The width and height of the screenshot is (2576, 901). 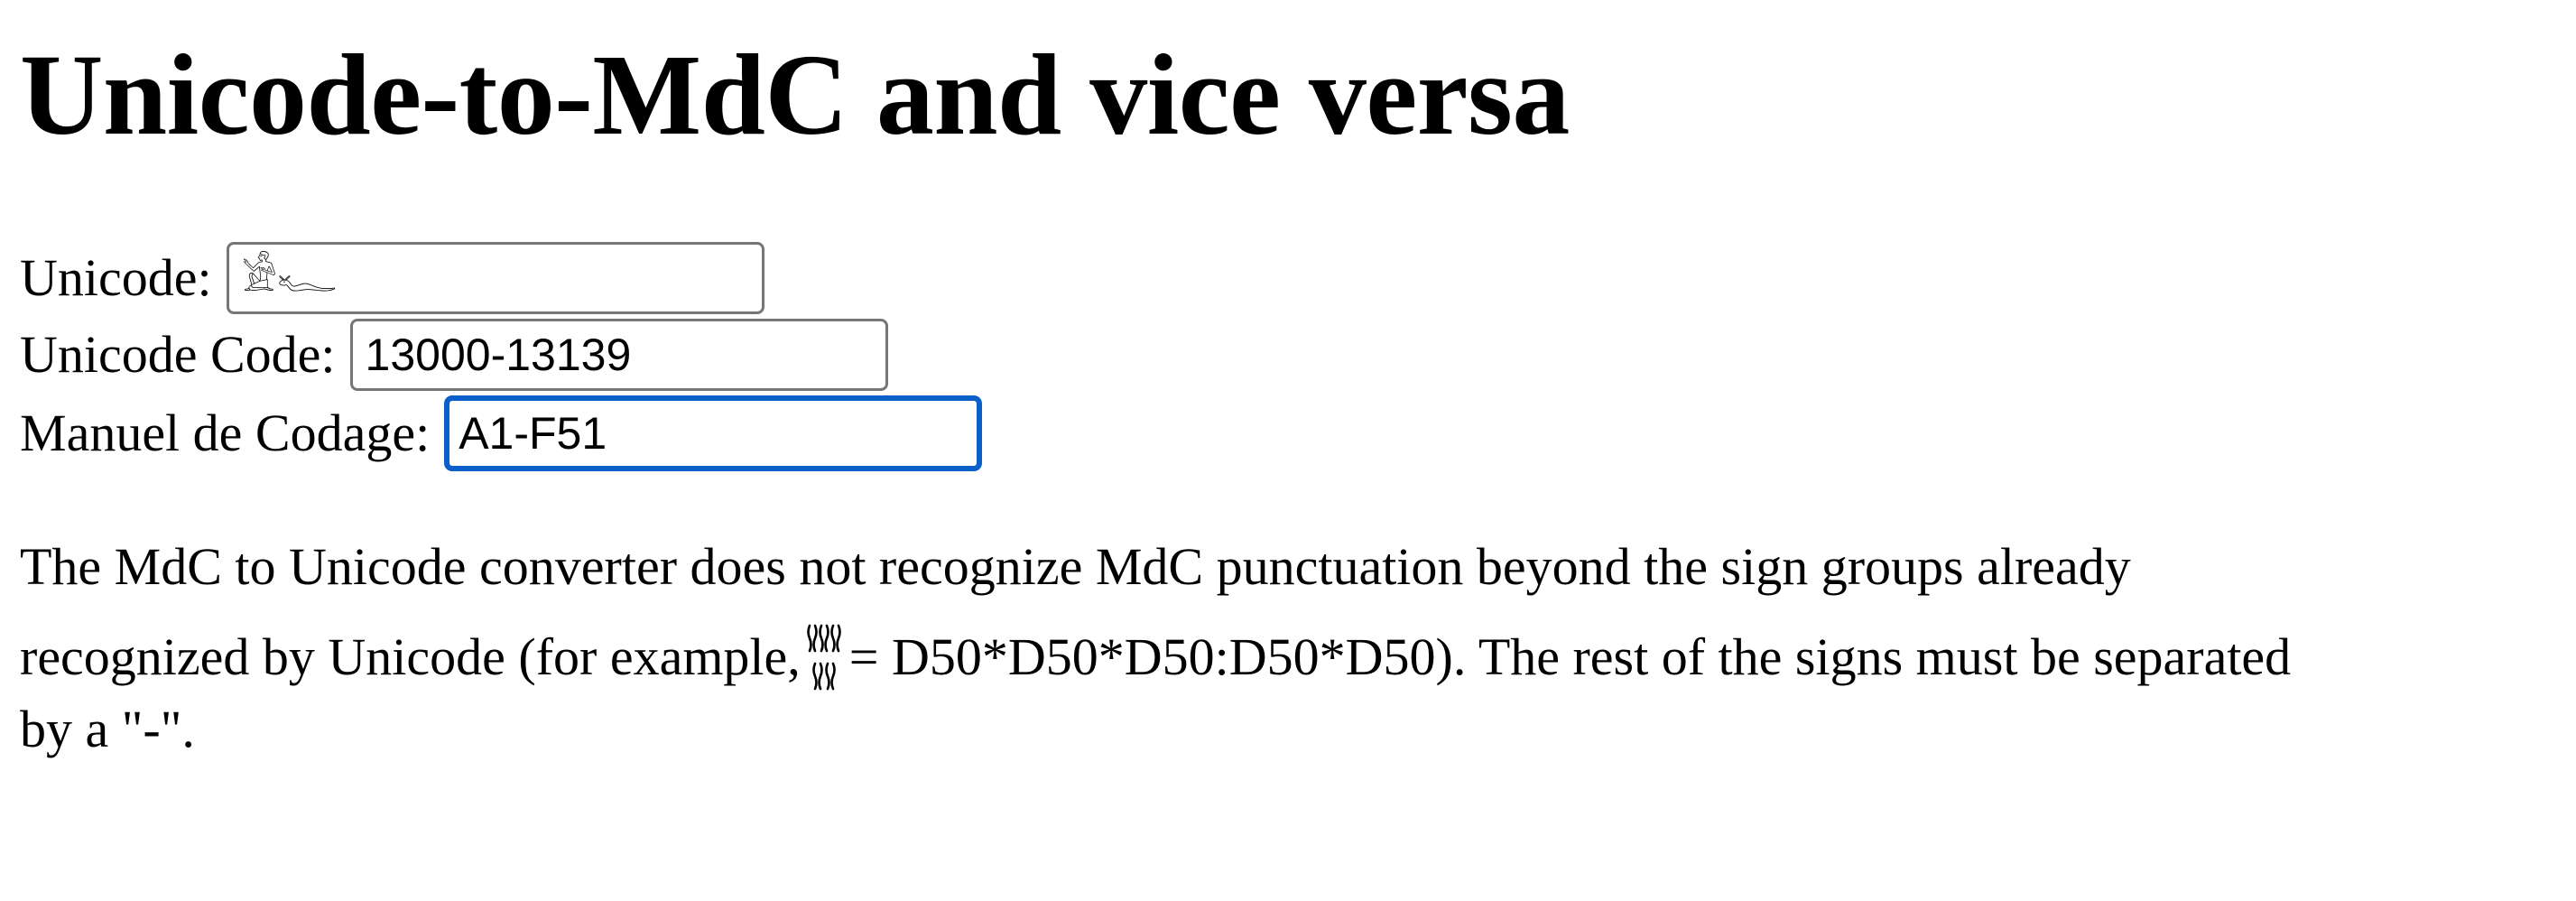 I want to click on unicode-row: Unicode: 𓀀𓆑, so click(x=392, y=278).